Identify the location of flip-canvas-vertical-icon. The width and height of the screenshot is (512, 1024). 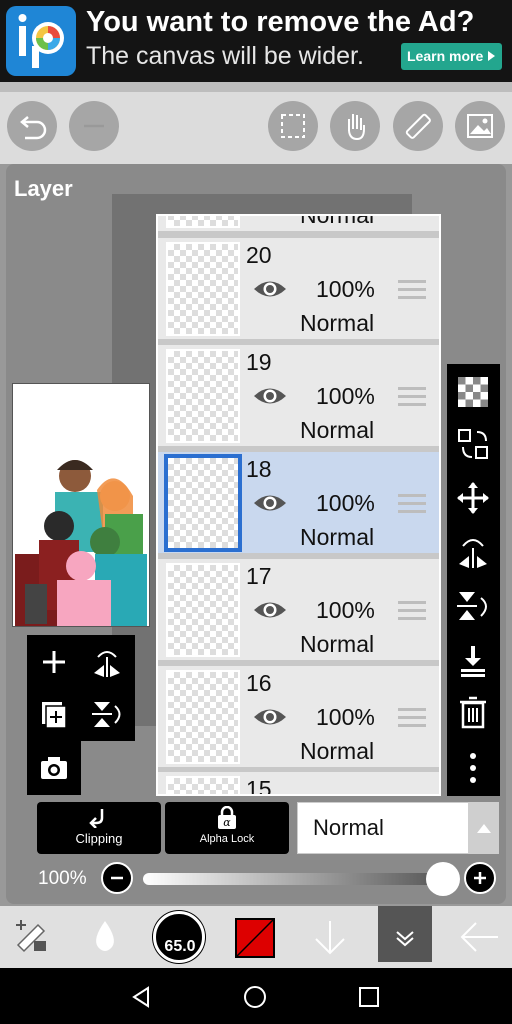
(107, 714).